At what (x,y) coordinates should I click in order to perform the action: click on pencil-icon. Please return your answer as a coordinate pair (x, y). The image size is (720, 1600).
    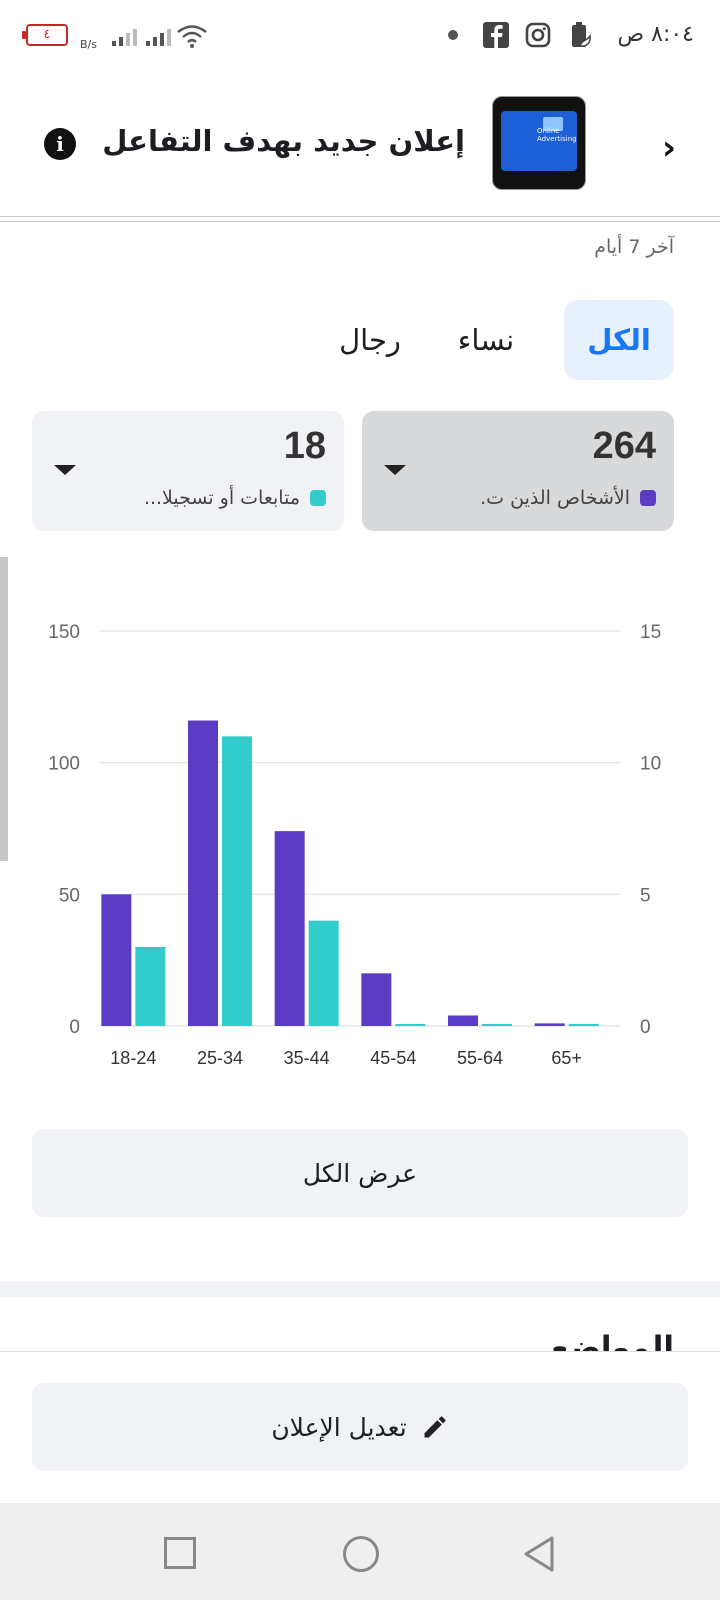
    Looking at the image, I should click on (435, 1427).